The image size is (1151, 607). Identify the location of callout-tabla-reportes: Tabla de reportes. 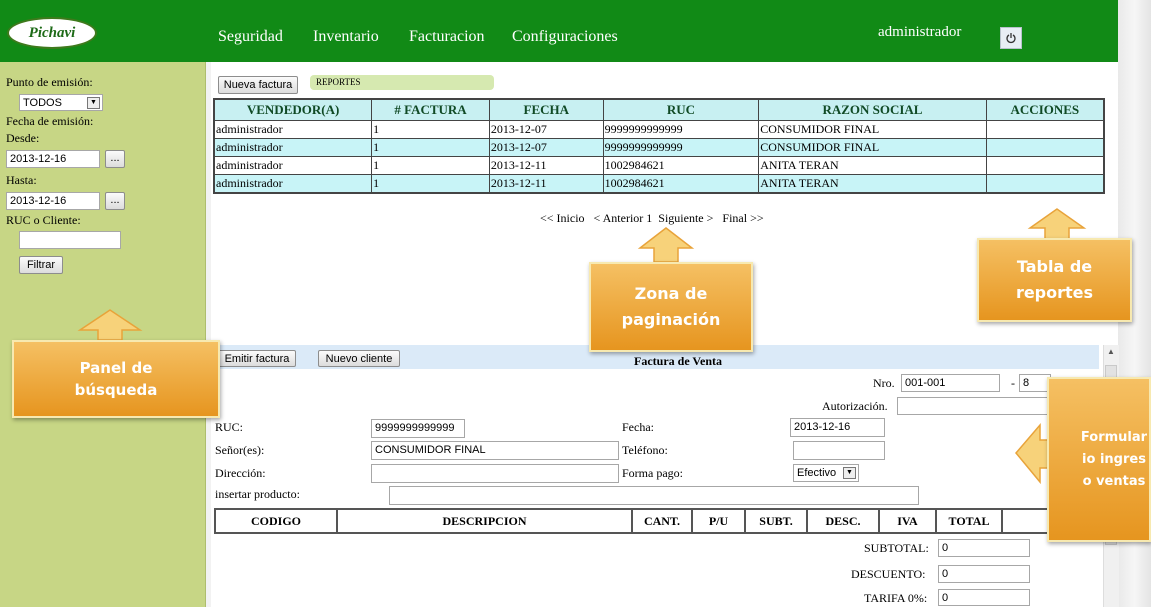
(1054, 280).